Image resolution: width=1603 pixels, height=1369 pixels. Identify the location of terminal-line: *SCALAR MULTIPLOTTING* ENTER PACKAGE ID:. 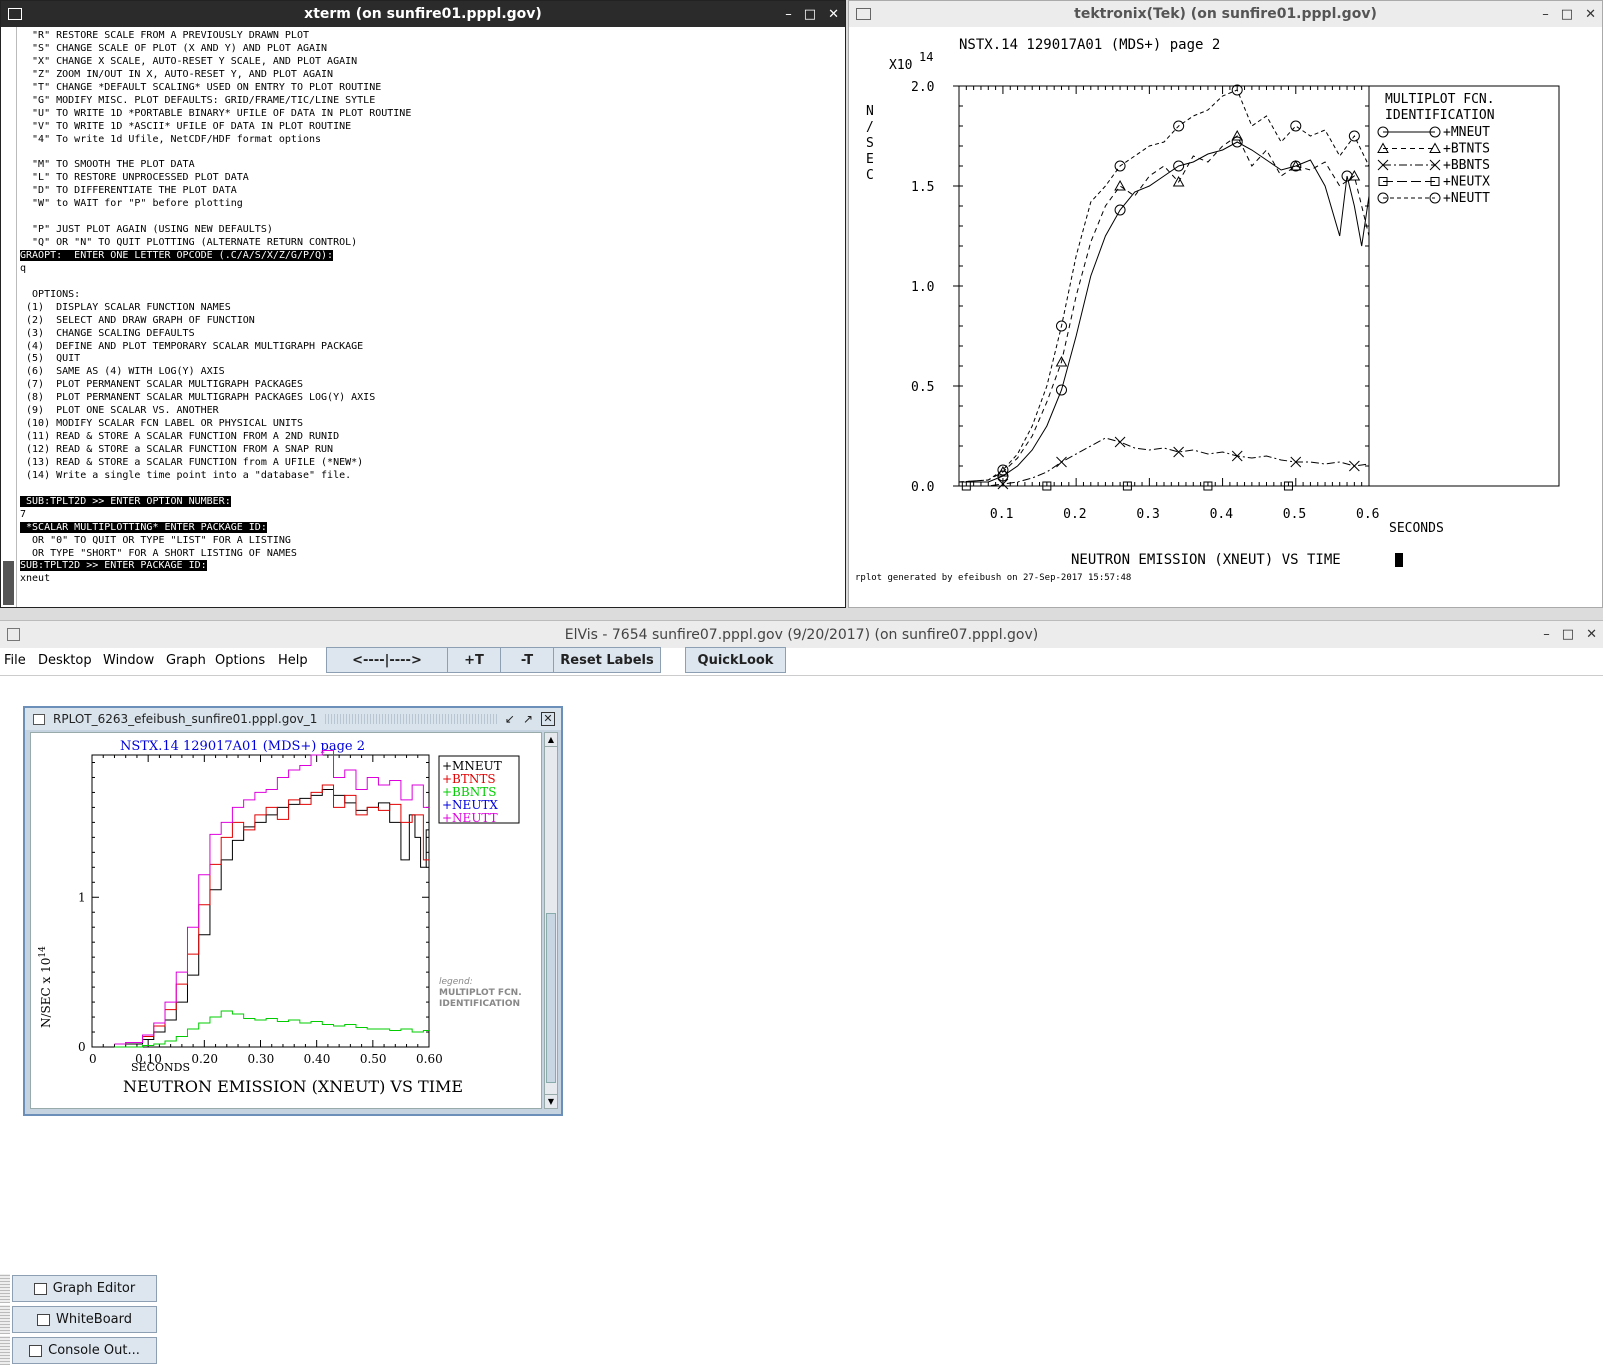
(215, 528).